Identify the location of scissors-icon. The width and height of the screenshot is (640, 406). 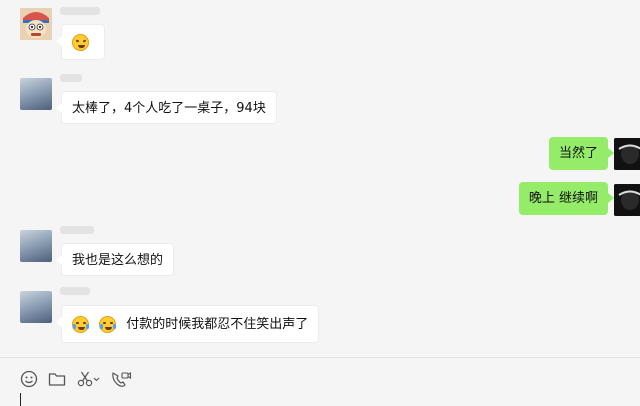
(89, 379).